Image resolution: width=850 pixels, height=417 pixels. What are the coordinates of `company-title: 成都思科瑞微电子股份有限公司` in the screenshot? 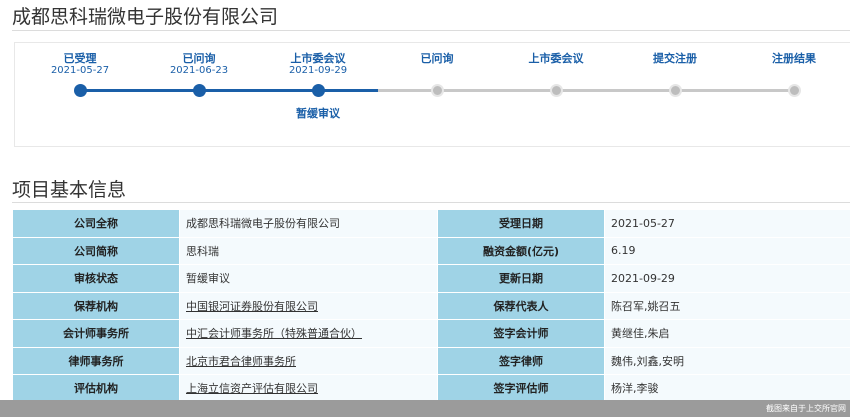 It's located at (145, 17).